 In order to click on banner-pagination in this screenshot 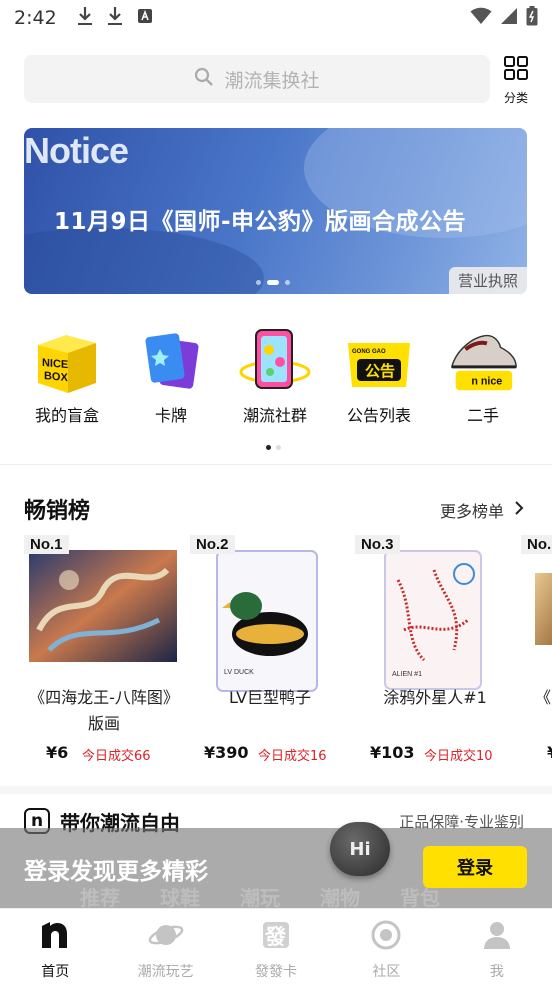, I will do `click(273, 282)`.